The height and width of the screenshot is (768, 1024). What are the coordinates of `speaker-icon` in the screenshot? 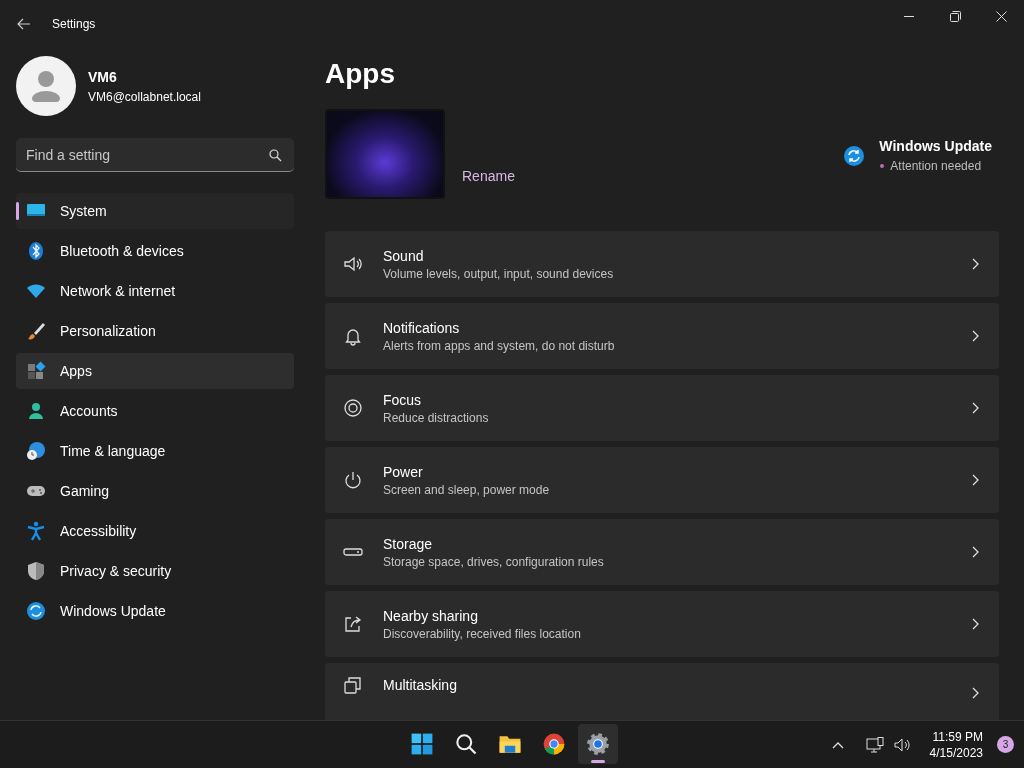 It's located at (353, 264).